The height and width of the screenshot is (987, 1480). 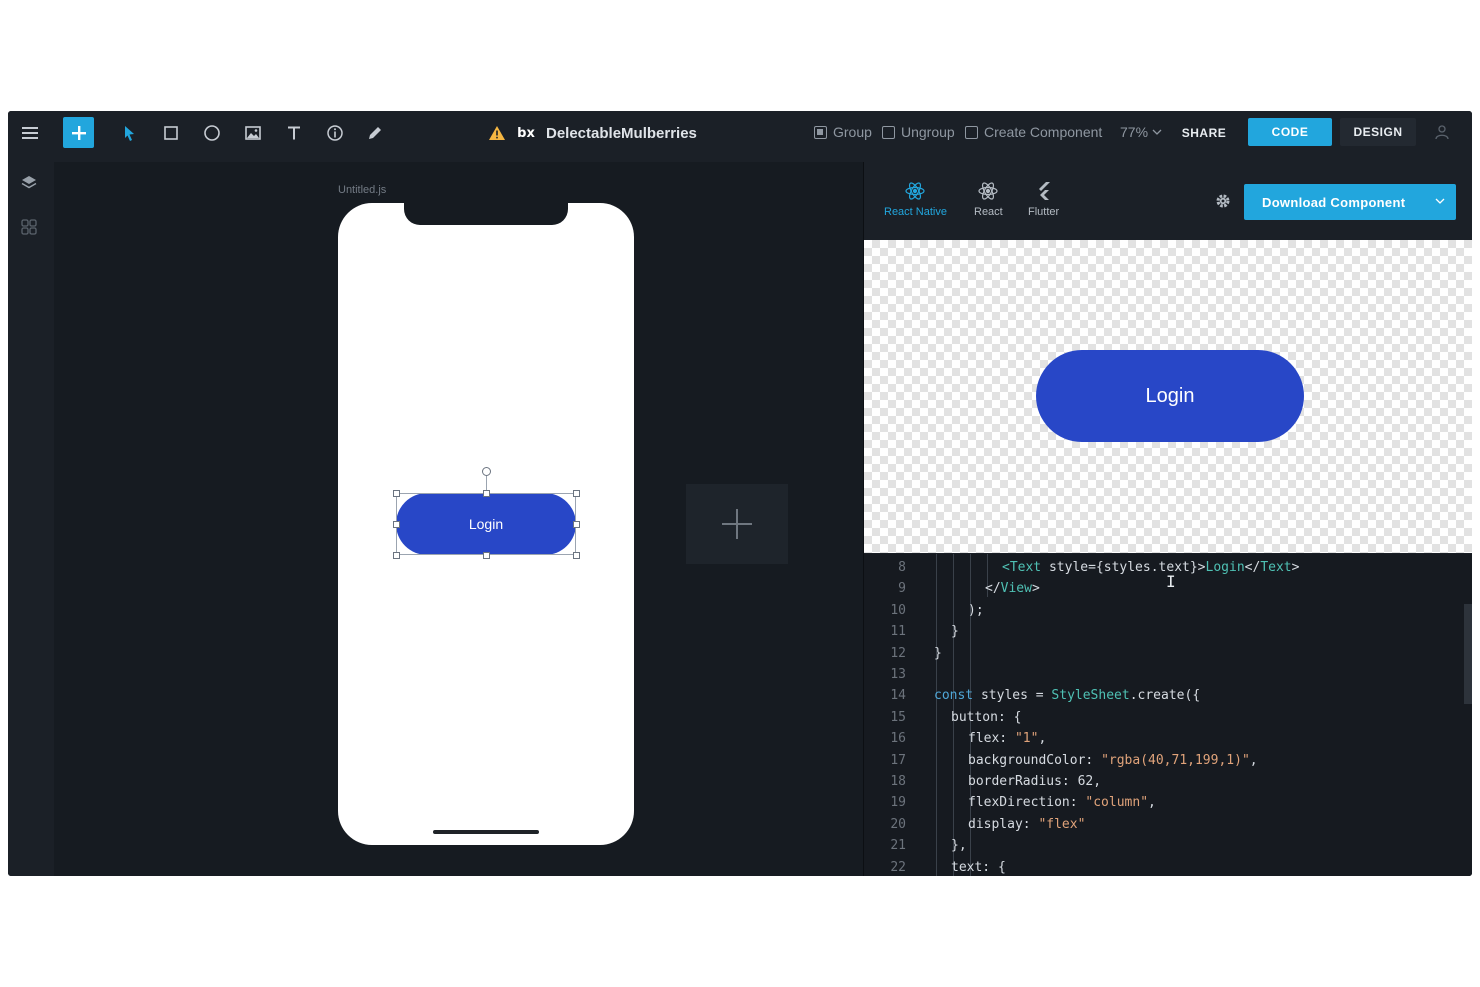 What do you see at coordinates (1113, 760) in the screenshot?
I see `code-text: backgroundColor: "rgba(40,71,199,1)",` at bounding box center [1113, 760].